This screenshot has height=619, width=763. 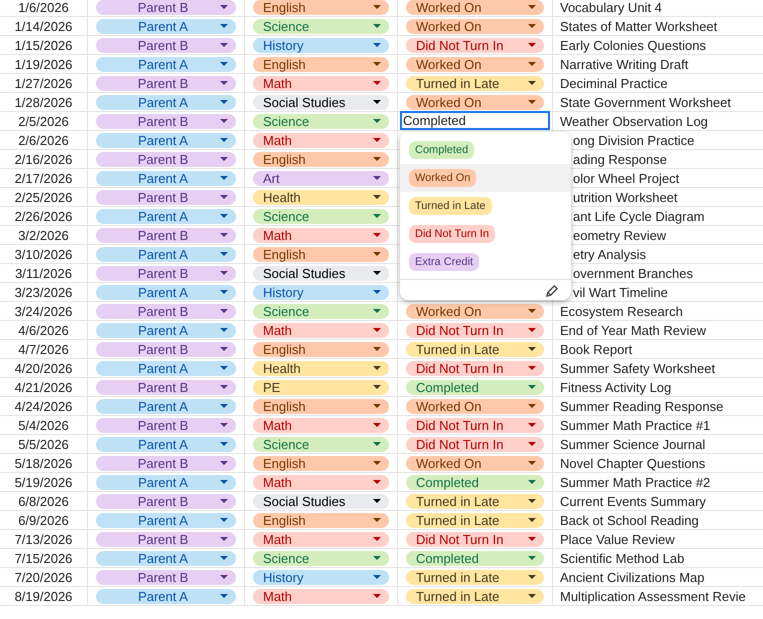 I want to click on date-cell: 3/24/2026, so click(x=44, y=311).